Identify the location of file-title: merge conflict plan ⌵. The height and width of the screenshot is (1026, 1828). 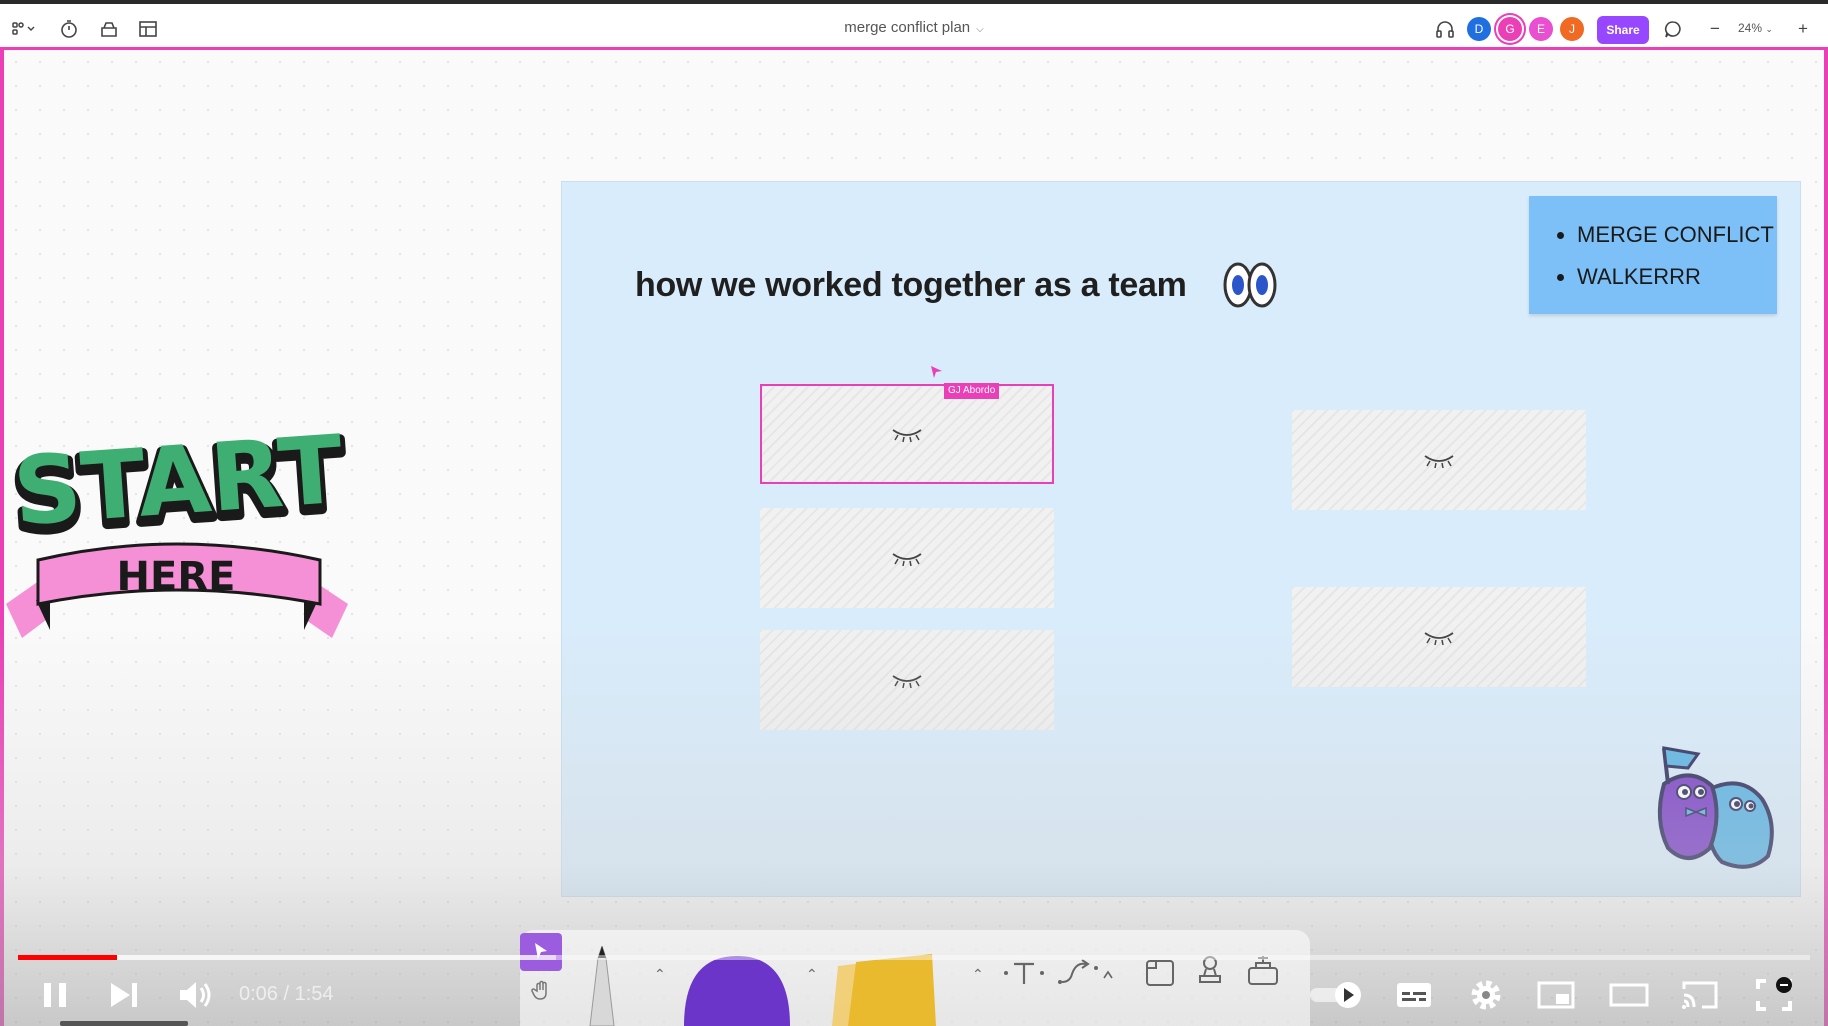
(914, 27).